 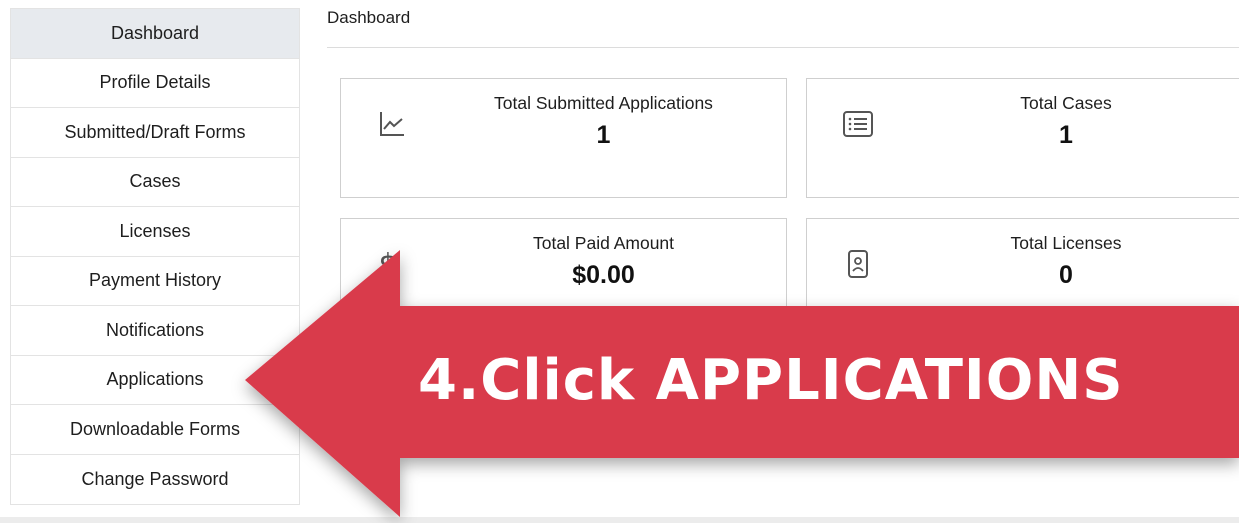 What do you see at coordinates (155, 380) in the screenshot?
I see `sidebar-item-applications: Applications` at bounding box center [155, 380].